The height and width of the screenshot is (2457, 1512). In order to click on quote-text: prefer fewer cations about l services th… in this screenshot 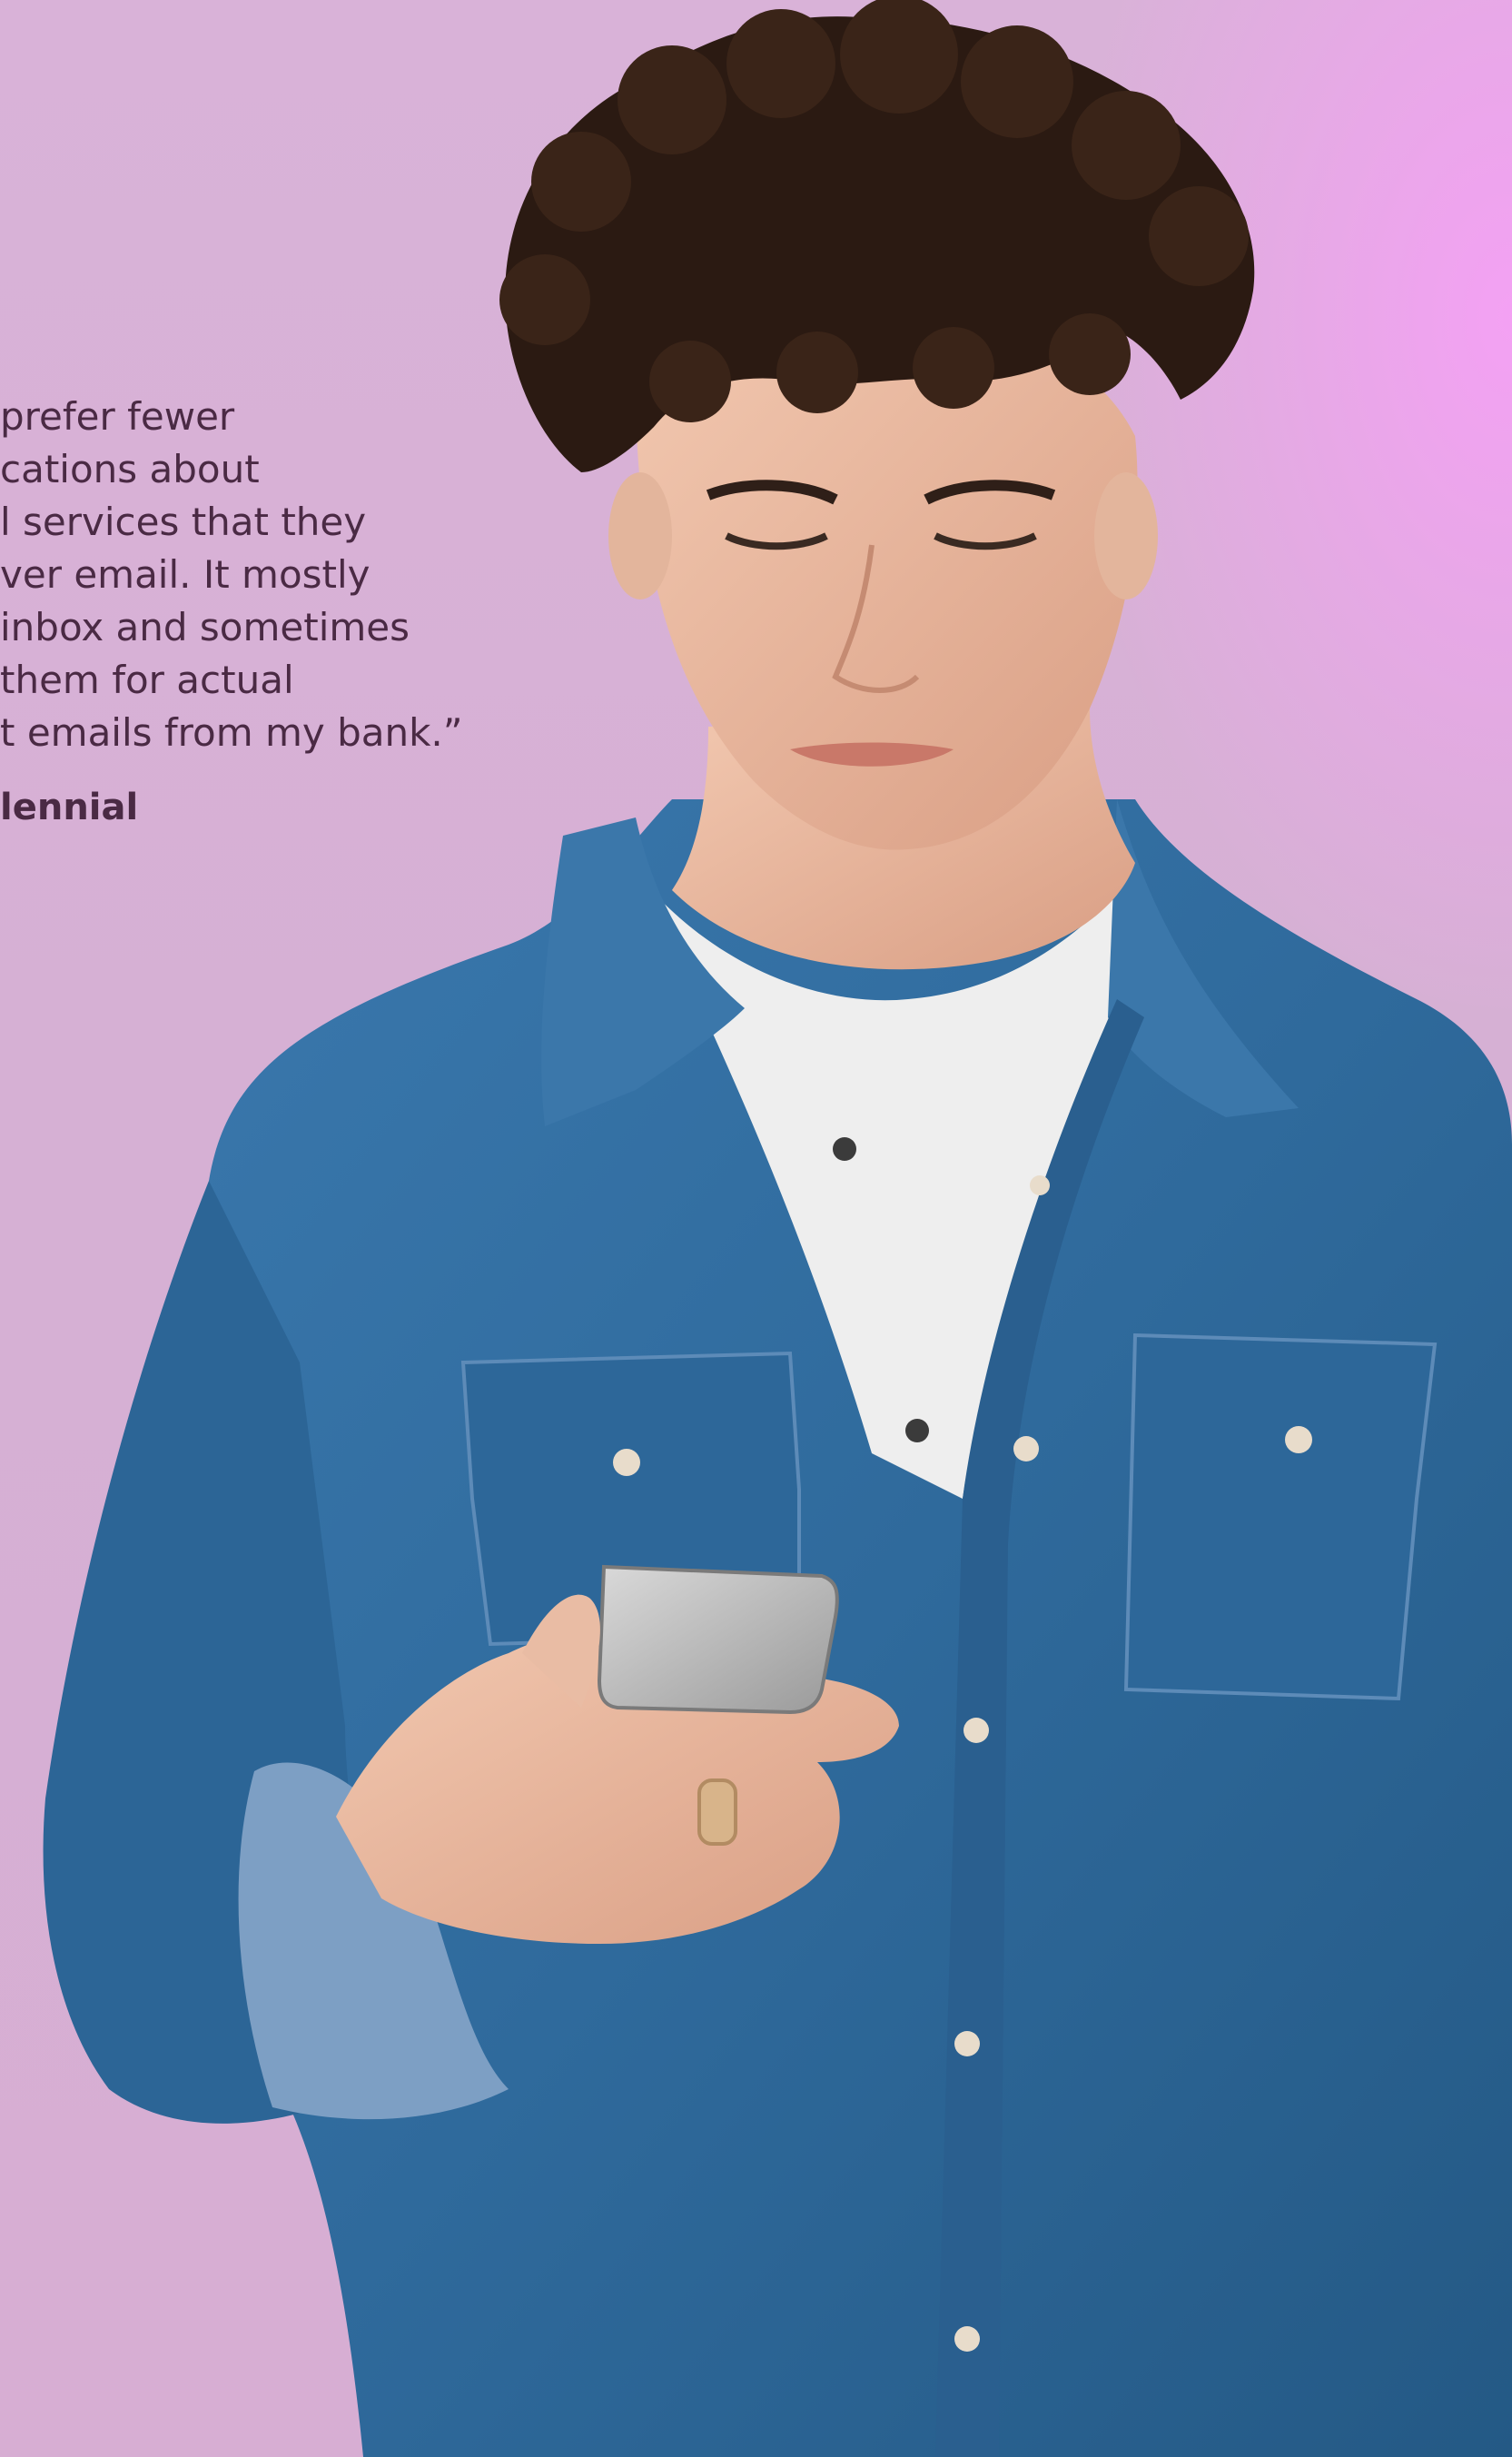, I will do `click(255, 575)`.